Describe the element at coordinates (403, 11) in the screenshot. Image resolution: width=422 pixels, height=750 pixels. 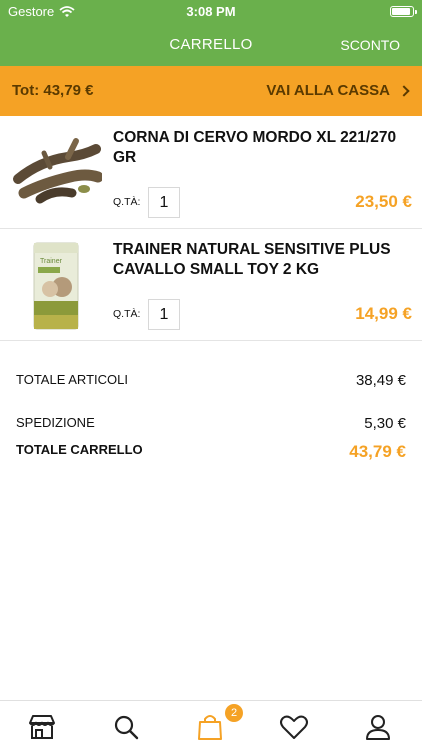
I see `battery-icon` at that location.